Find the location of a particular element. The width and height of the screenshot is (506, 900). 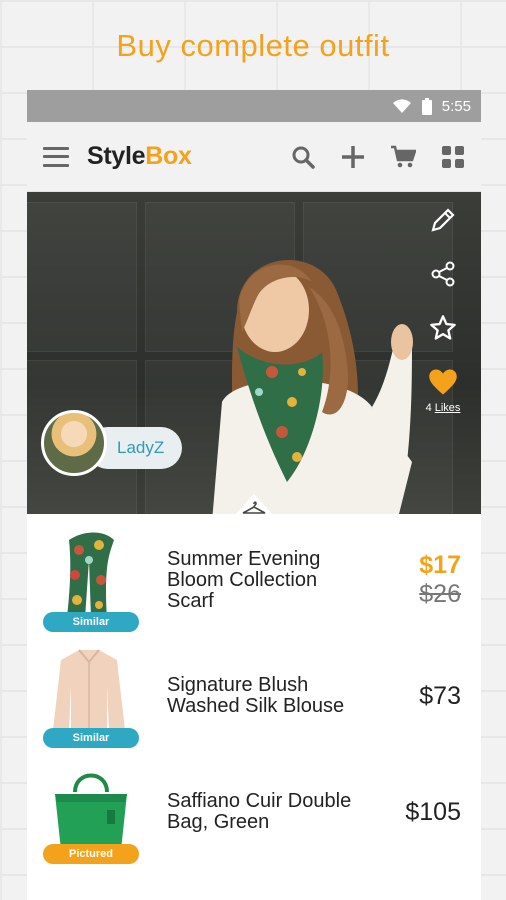

product-thumbnail: Pictured is located at coordinates (97, 812).